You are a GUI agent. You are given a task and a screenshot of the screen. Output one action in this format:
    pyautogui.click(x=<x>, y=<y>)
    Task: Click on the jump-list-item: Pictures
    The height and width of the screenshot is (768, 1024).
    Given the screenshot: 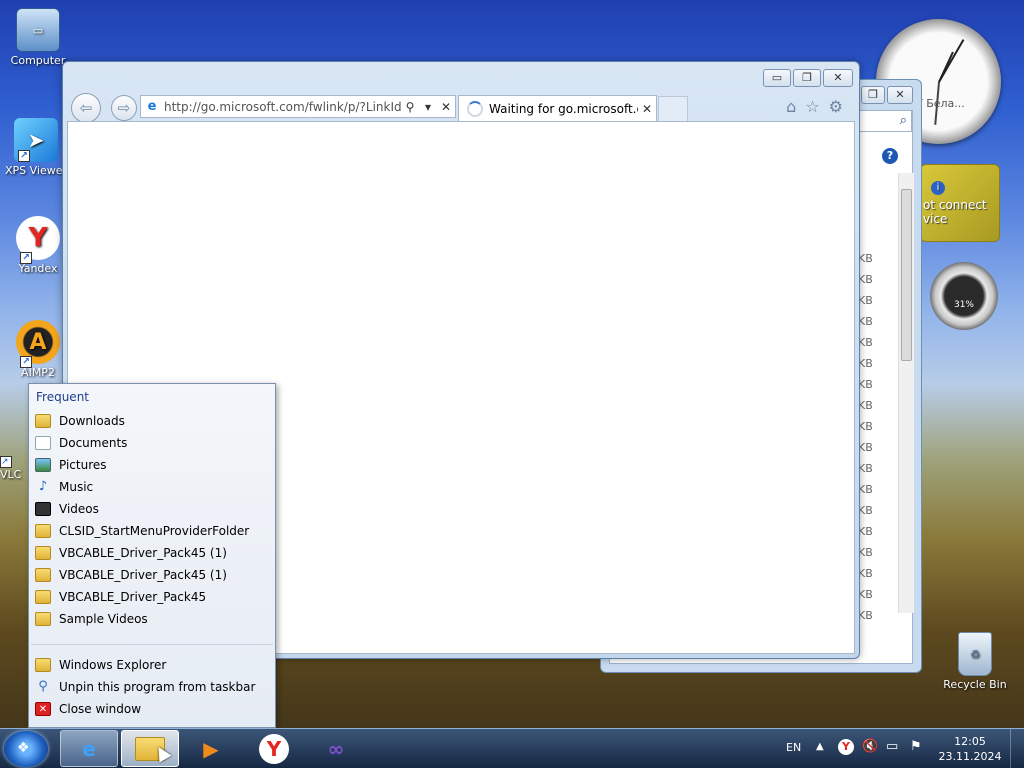 What is the action you would take?
    pyautogui.click(x=153, y=465)
    